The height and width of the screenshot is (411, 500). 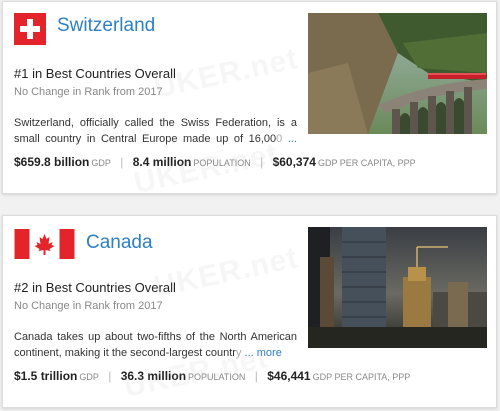 I want to click on population-value: 8.4 million, so click(x=162, y=162).